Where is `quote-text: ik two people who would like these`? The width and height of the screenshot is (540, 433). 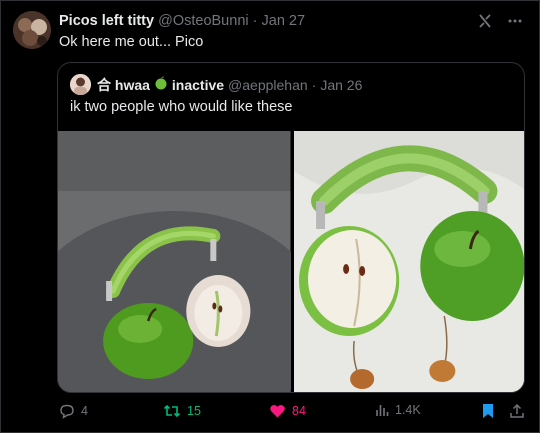
quote-text: ik two people who would like these is located at coordinates (181, 107).